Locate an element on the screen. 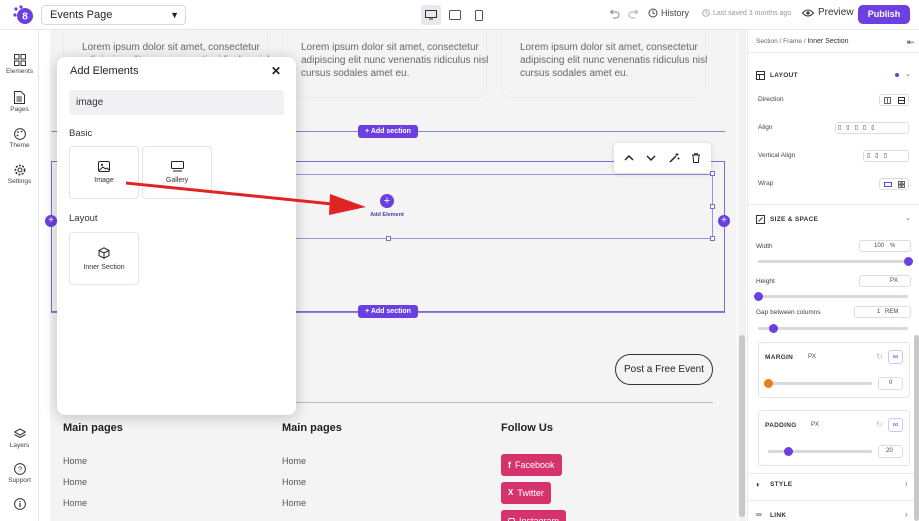 The image size is (919, 521). post-event-button: Post a Free Event is located at coordinates (664, 369).